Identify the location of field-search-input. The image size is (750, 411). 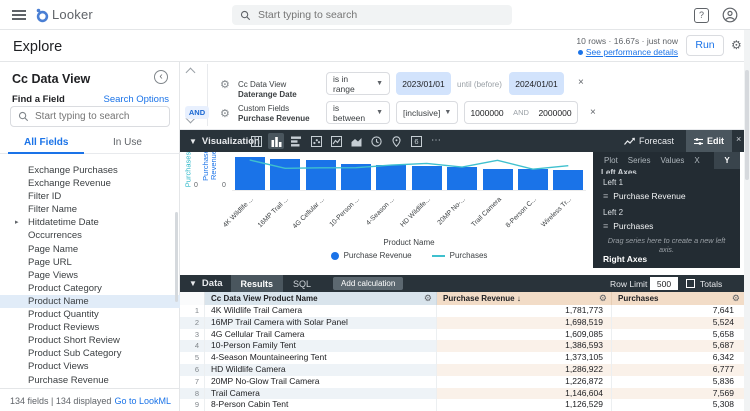
(98, 116).